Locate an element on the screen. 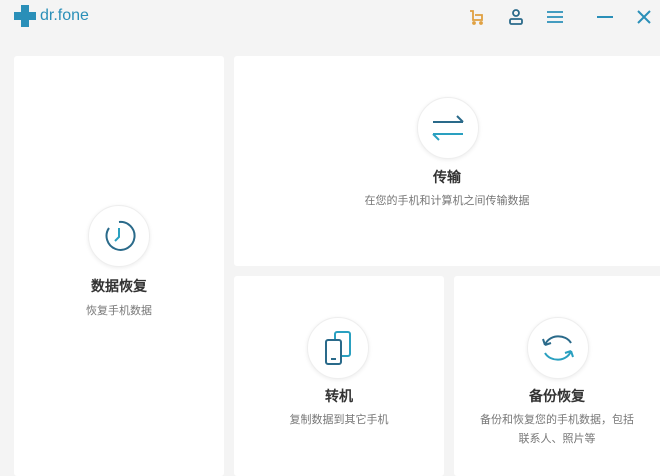 This screenshot has width=660, height=476. user-icon is located at coordinates (516, 17).